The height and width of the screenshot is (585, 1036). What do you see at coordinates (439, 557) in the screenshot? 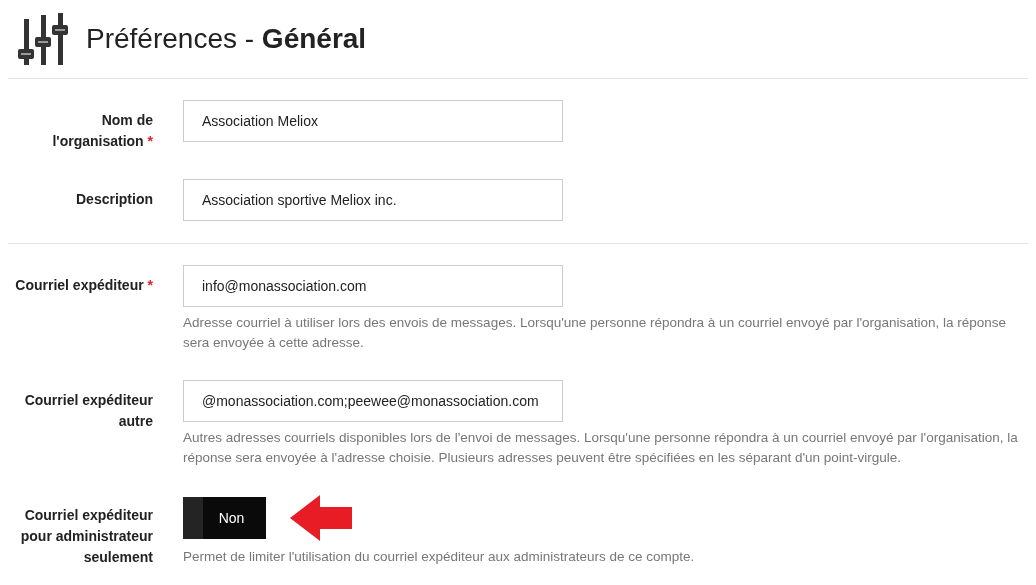
I see `help-text: Permet de limiter l'utilisation du courriel expéditeur aux administrateurs de ce compte.` at bounding box center [439, 557].